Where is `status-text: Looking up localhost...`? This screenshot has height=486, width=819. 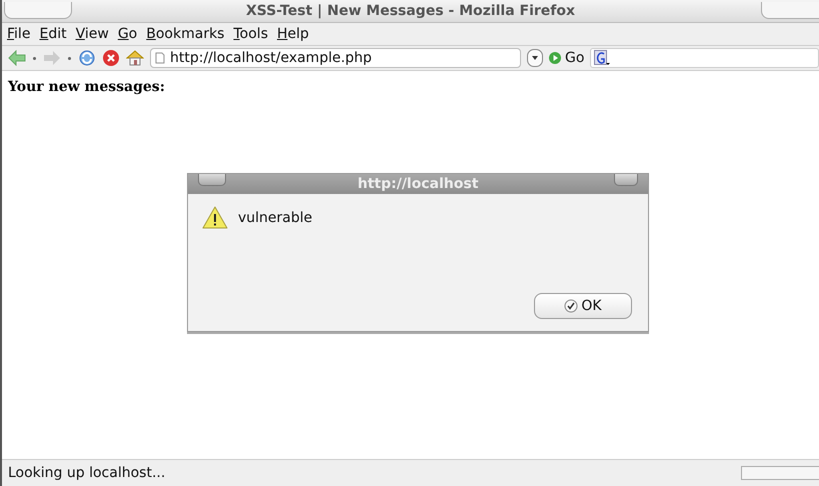
status-text: Looking up localhost... is located at coordinates (87, 473).